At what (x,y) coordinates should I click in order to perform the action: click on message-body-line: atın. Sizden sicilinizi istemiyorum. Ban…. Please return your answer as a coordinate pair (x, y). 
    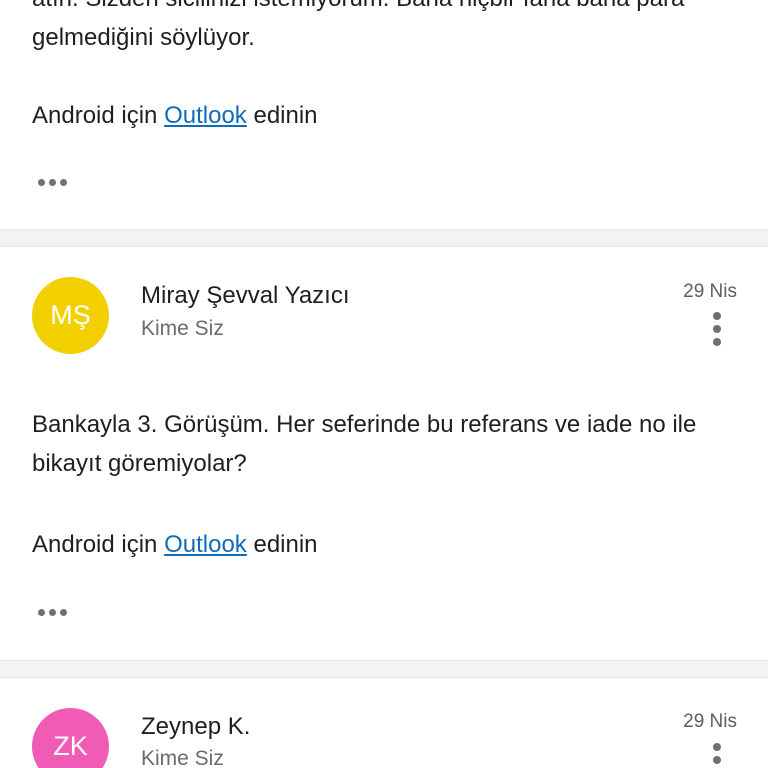
    Looking at the image, I should click on (358, 9).